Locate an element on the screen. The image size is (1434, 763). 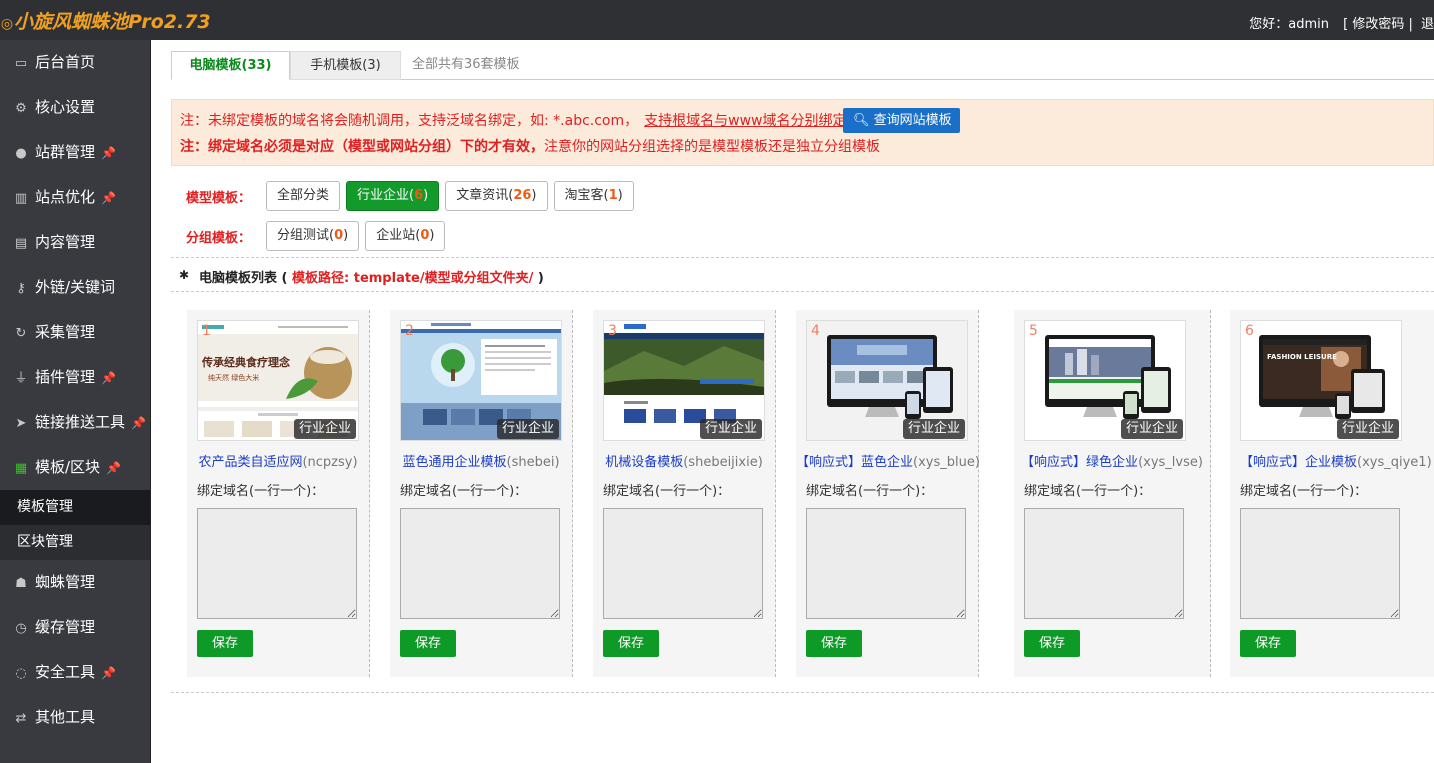
sidebar-item-home: ▭ 后台首页 is located at coordinates (75, 62).